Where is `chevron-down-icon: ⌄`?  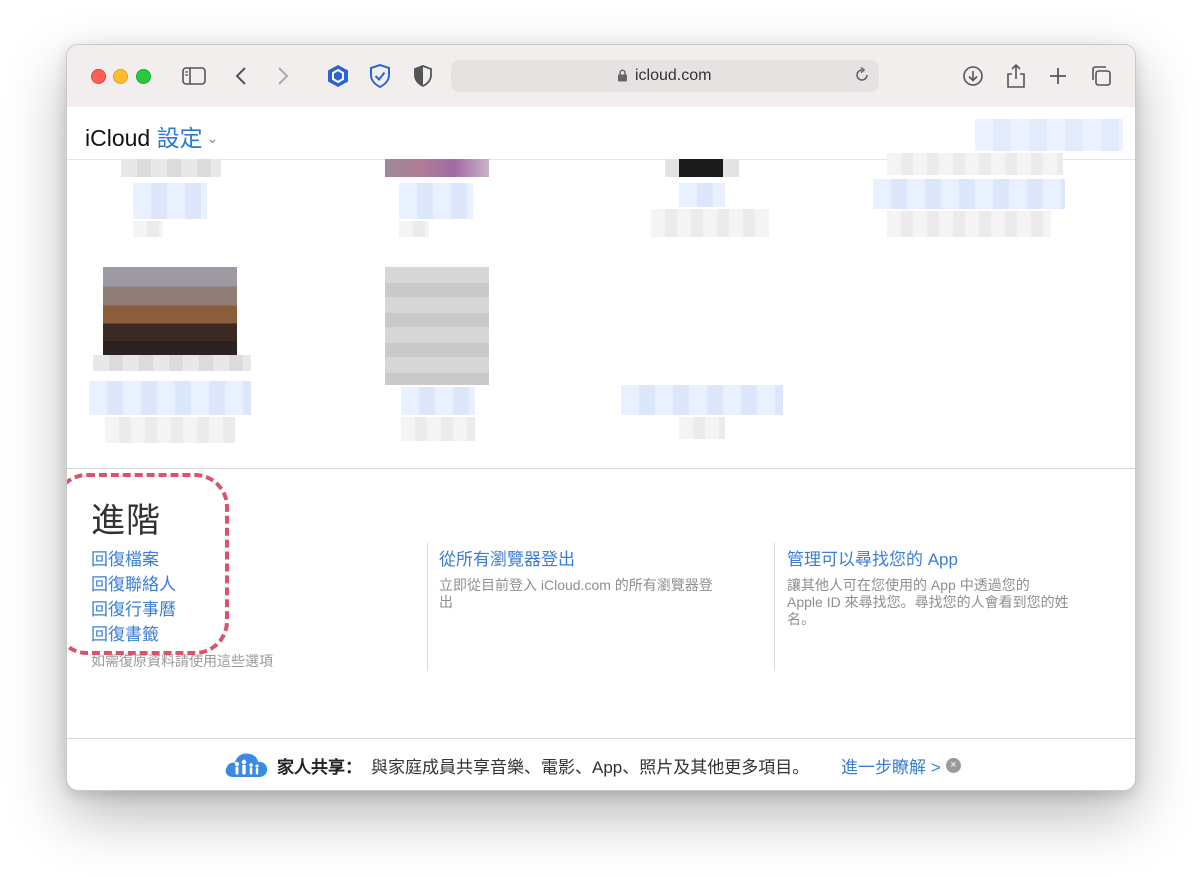
chevron-down-icon: ⌄ is located at coordinates (212, 138).